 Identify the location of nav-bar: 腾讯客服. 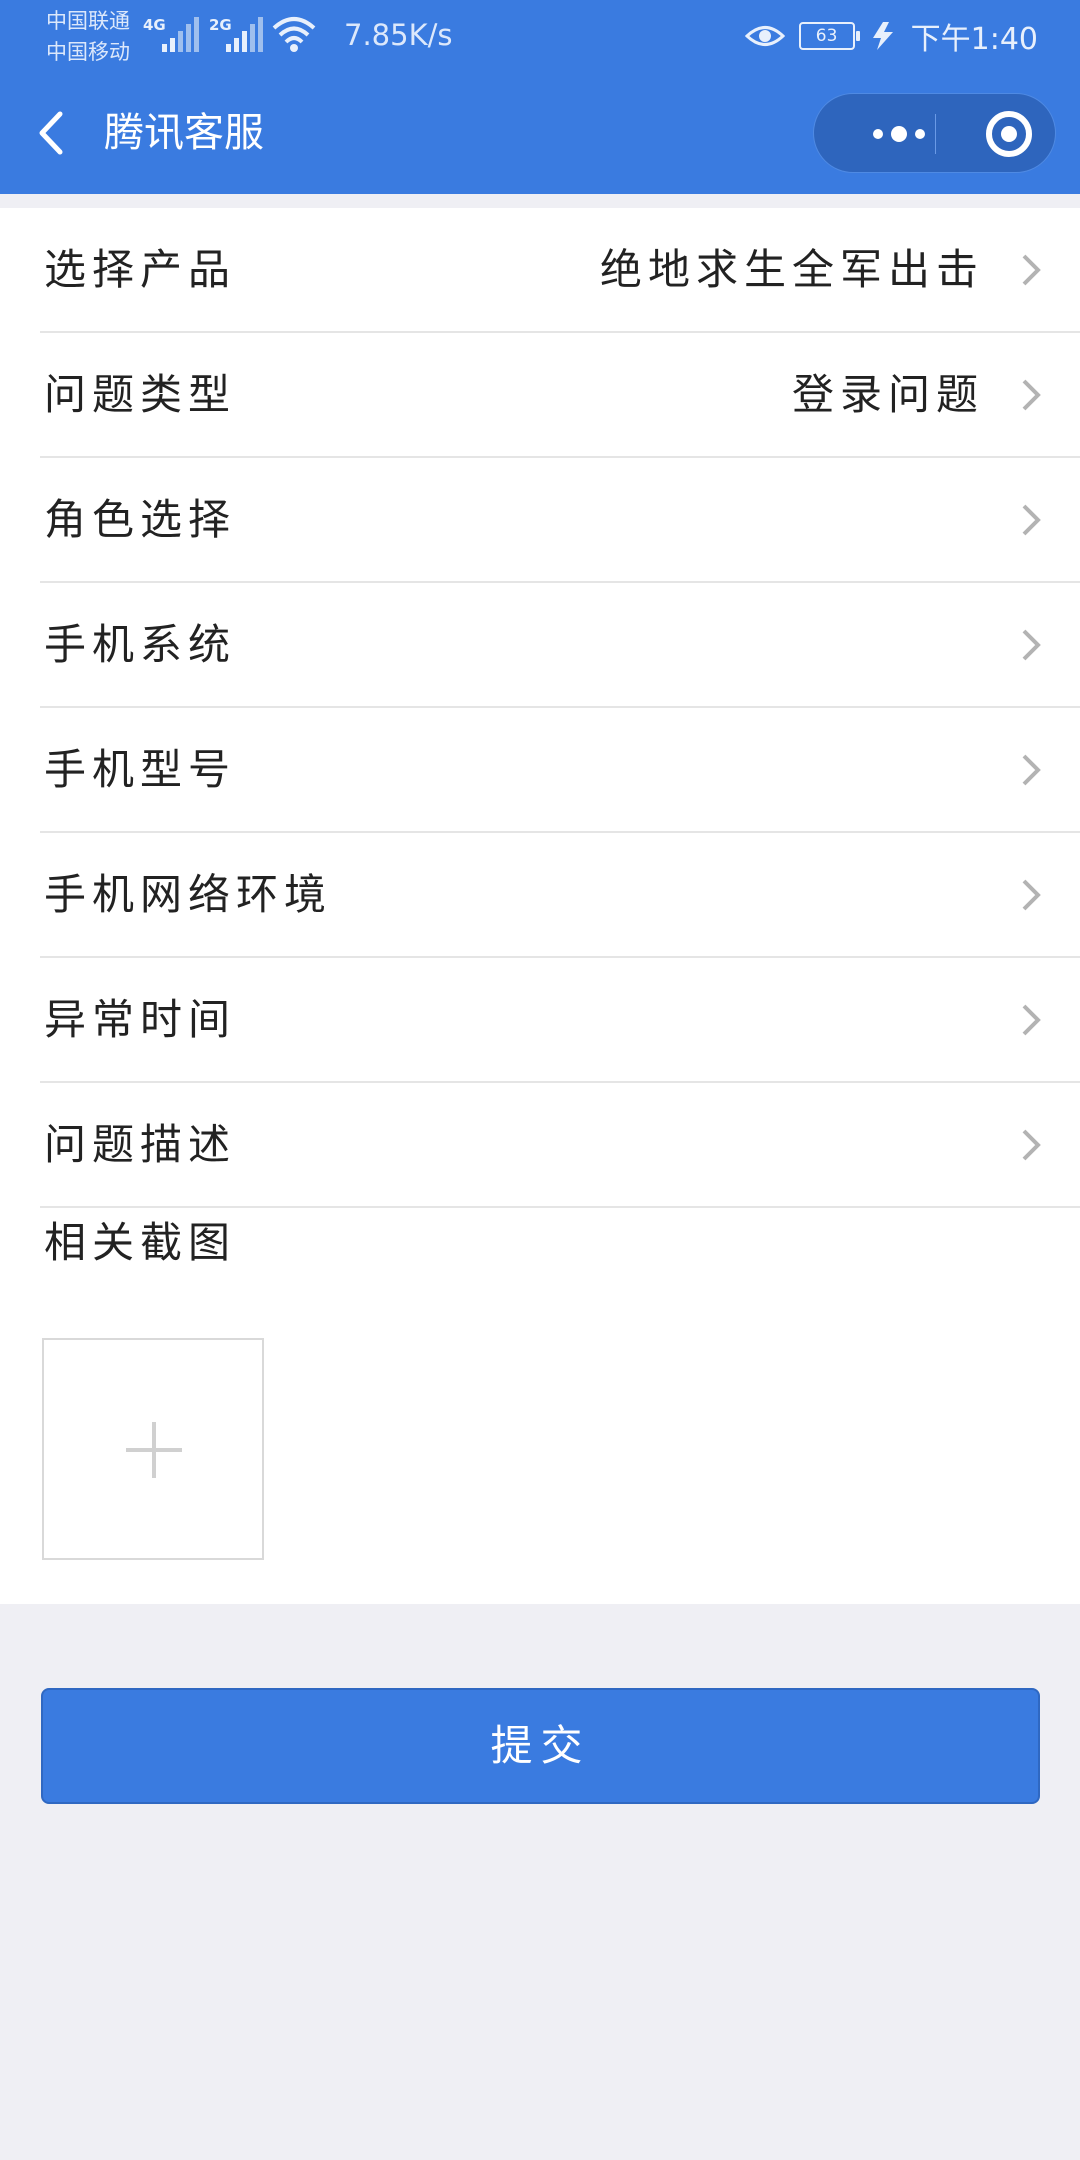
(540, 133).